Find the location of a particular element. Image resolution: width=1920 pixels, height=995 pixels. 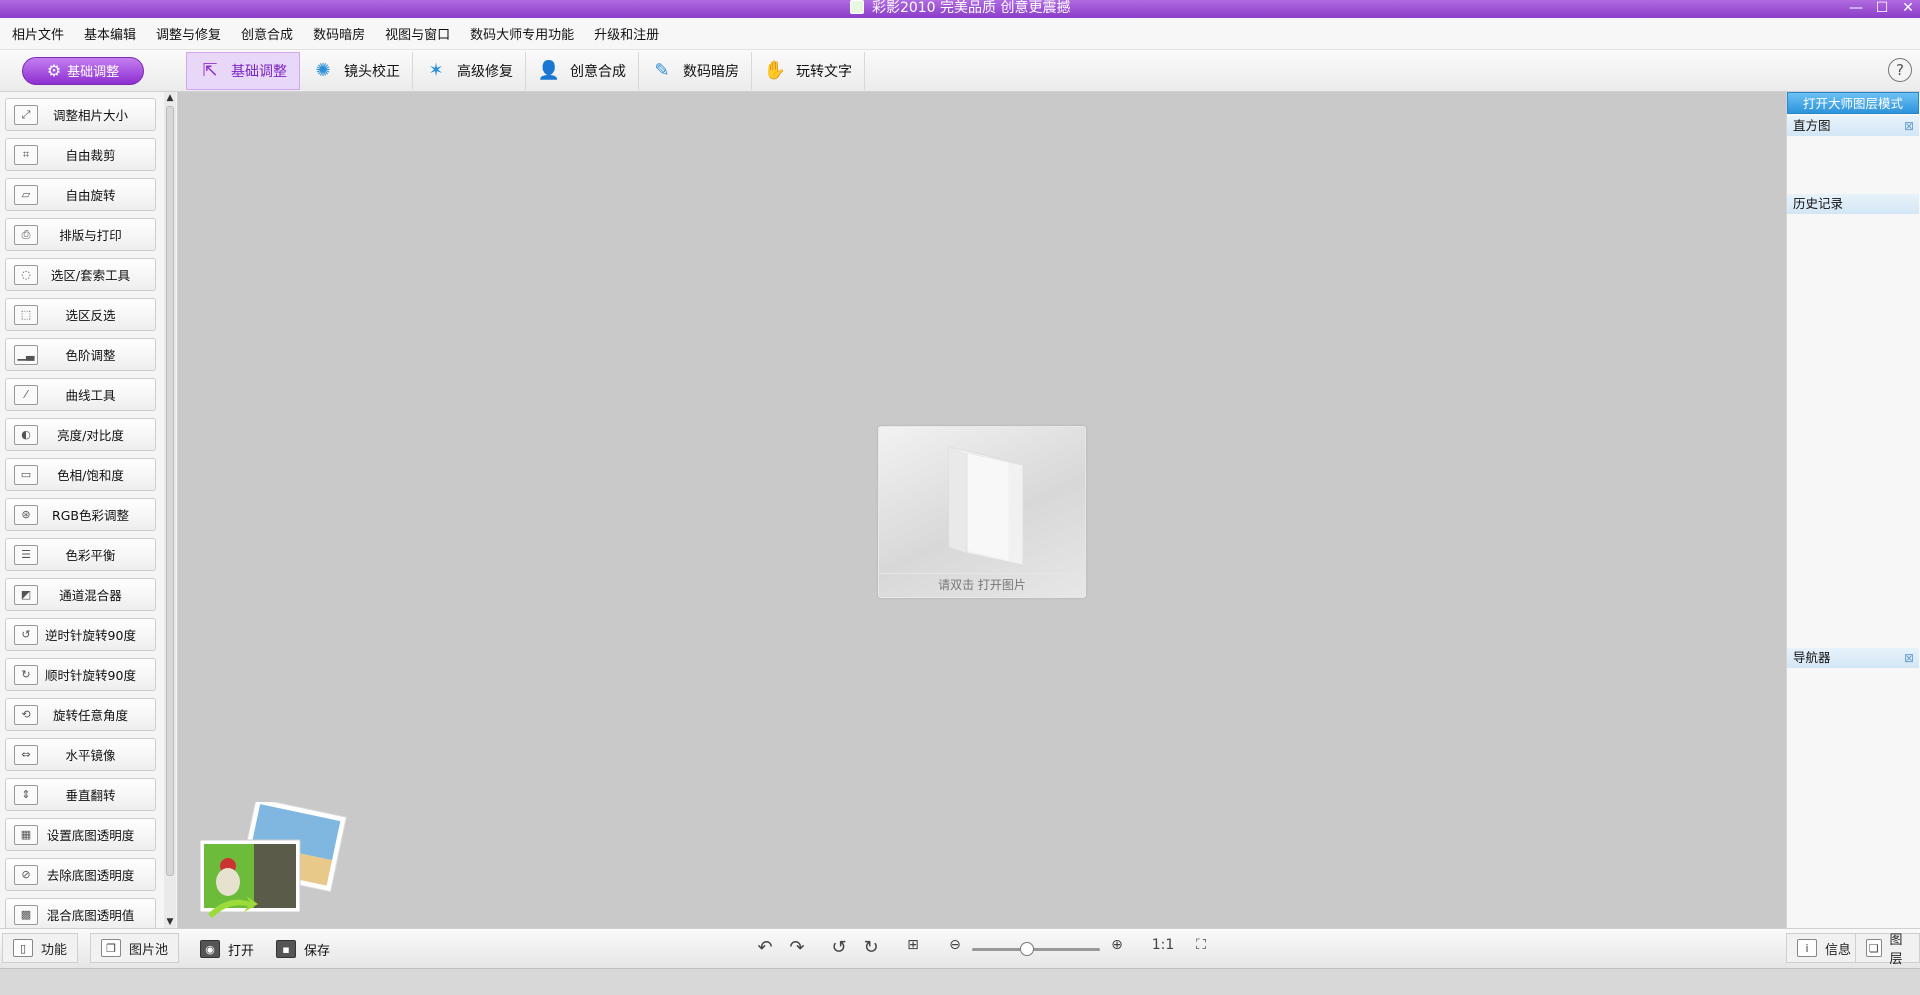

rotate-ccw-icon: ↺ is located at coordinates (26, 634).